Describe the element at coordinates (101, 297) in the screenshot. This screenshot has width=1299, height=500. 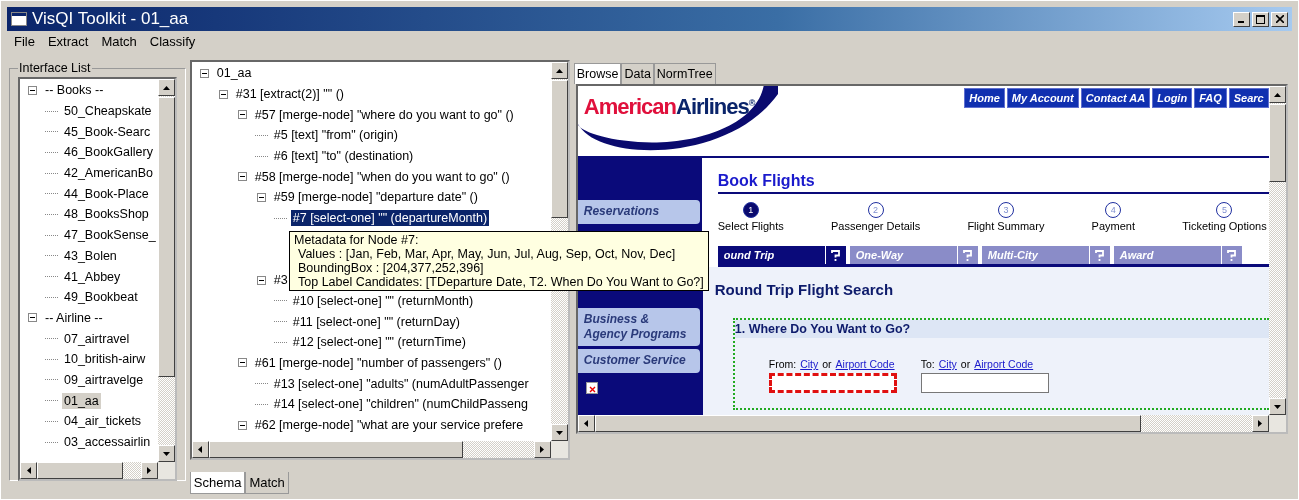
I see `tree-item: 49_Bookbeat` at that location.